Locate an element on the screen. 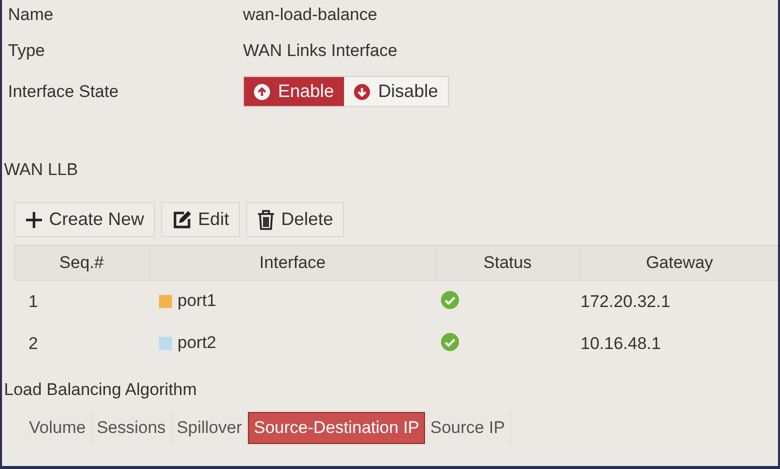  interface-name: port1 is located at coordinates (197, 301).